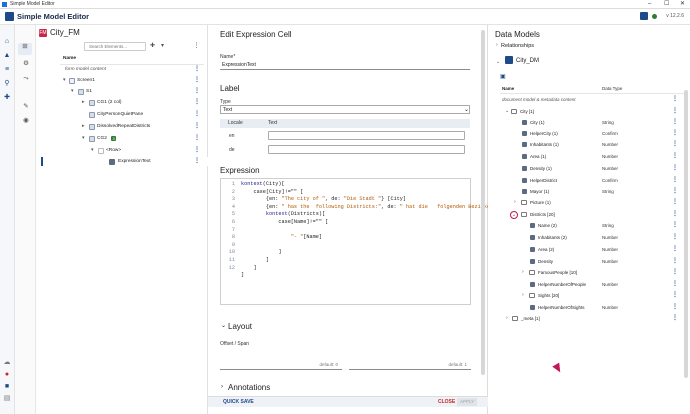 The width and height of the screenshot is (690, 414). I want to click on minimize-button: –, so click(649, 4).